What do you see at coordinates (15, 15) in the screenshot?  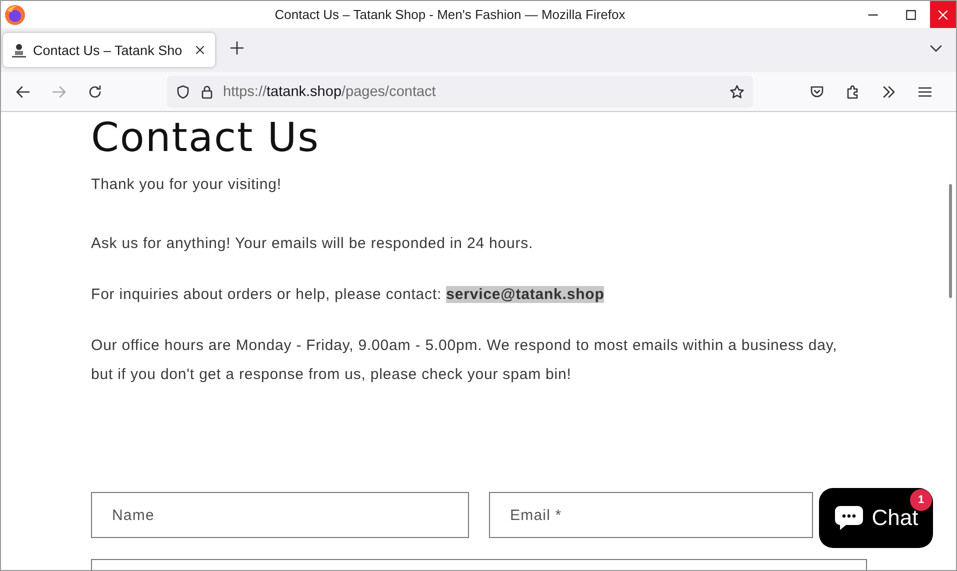 I see `firefox-logo-icon` at bounding box center [15, 15].